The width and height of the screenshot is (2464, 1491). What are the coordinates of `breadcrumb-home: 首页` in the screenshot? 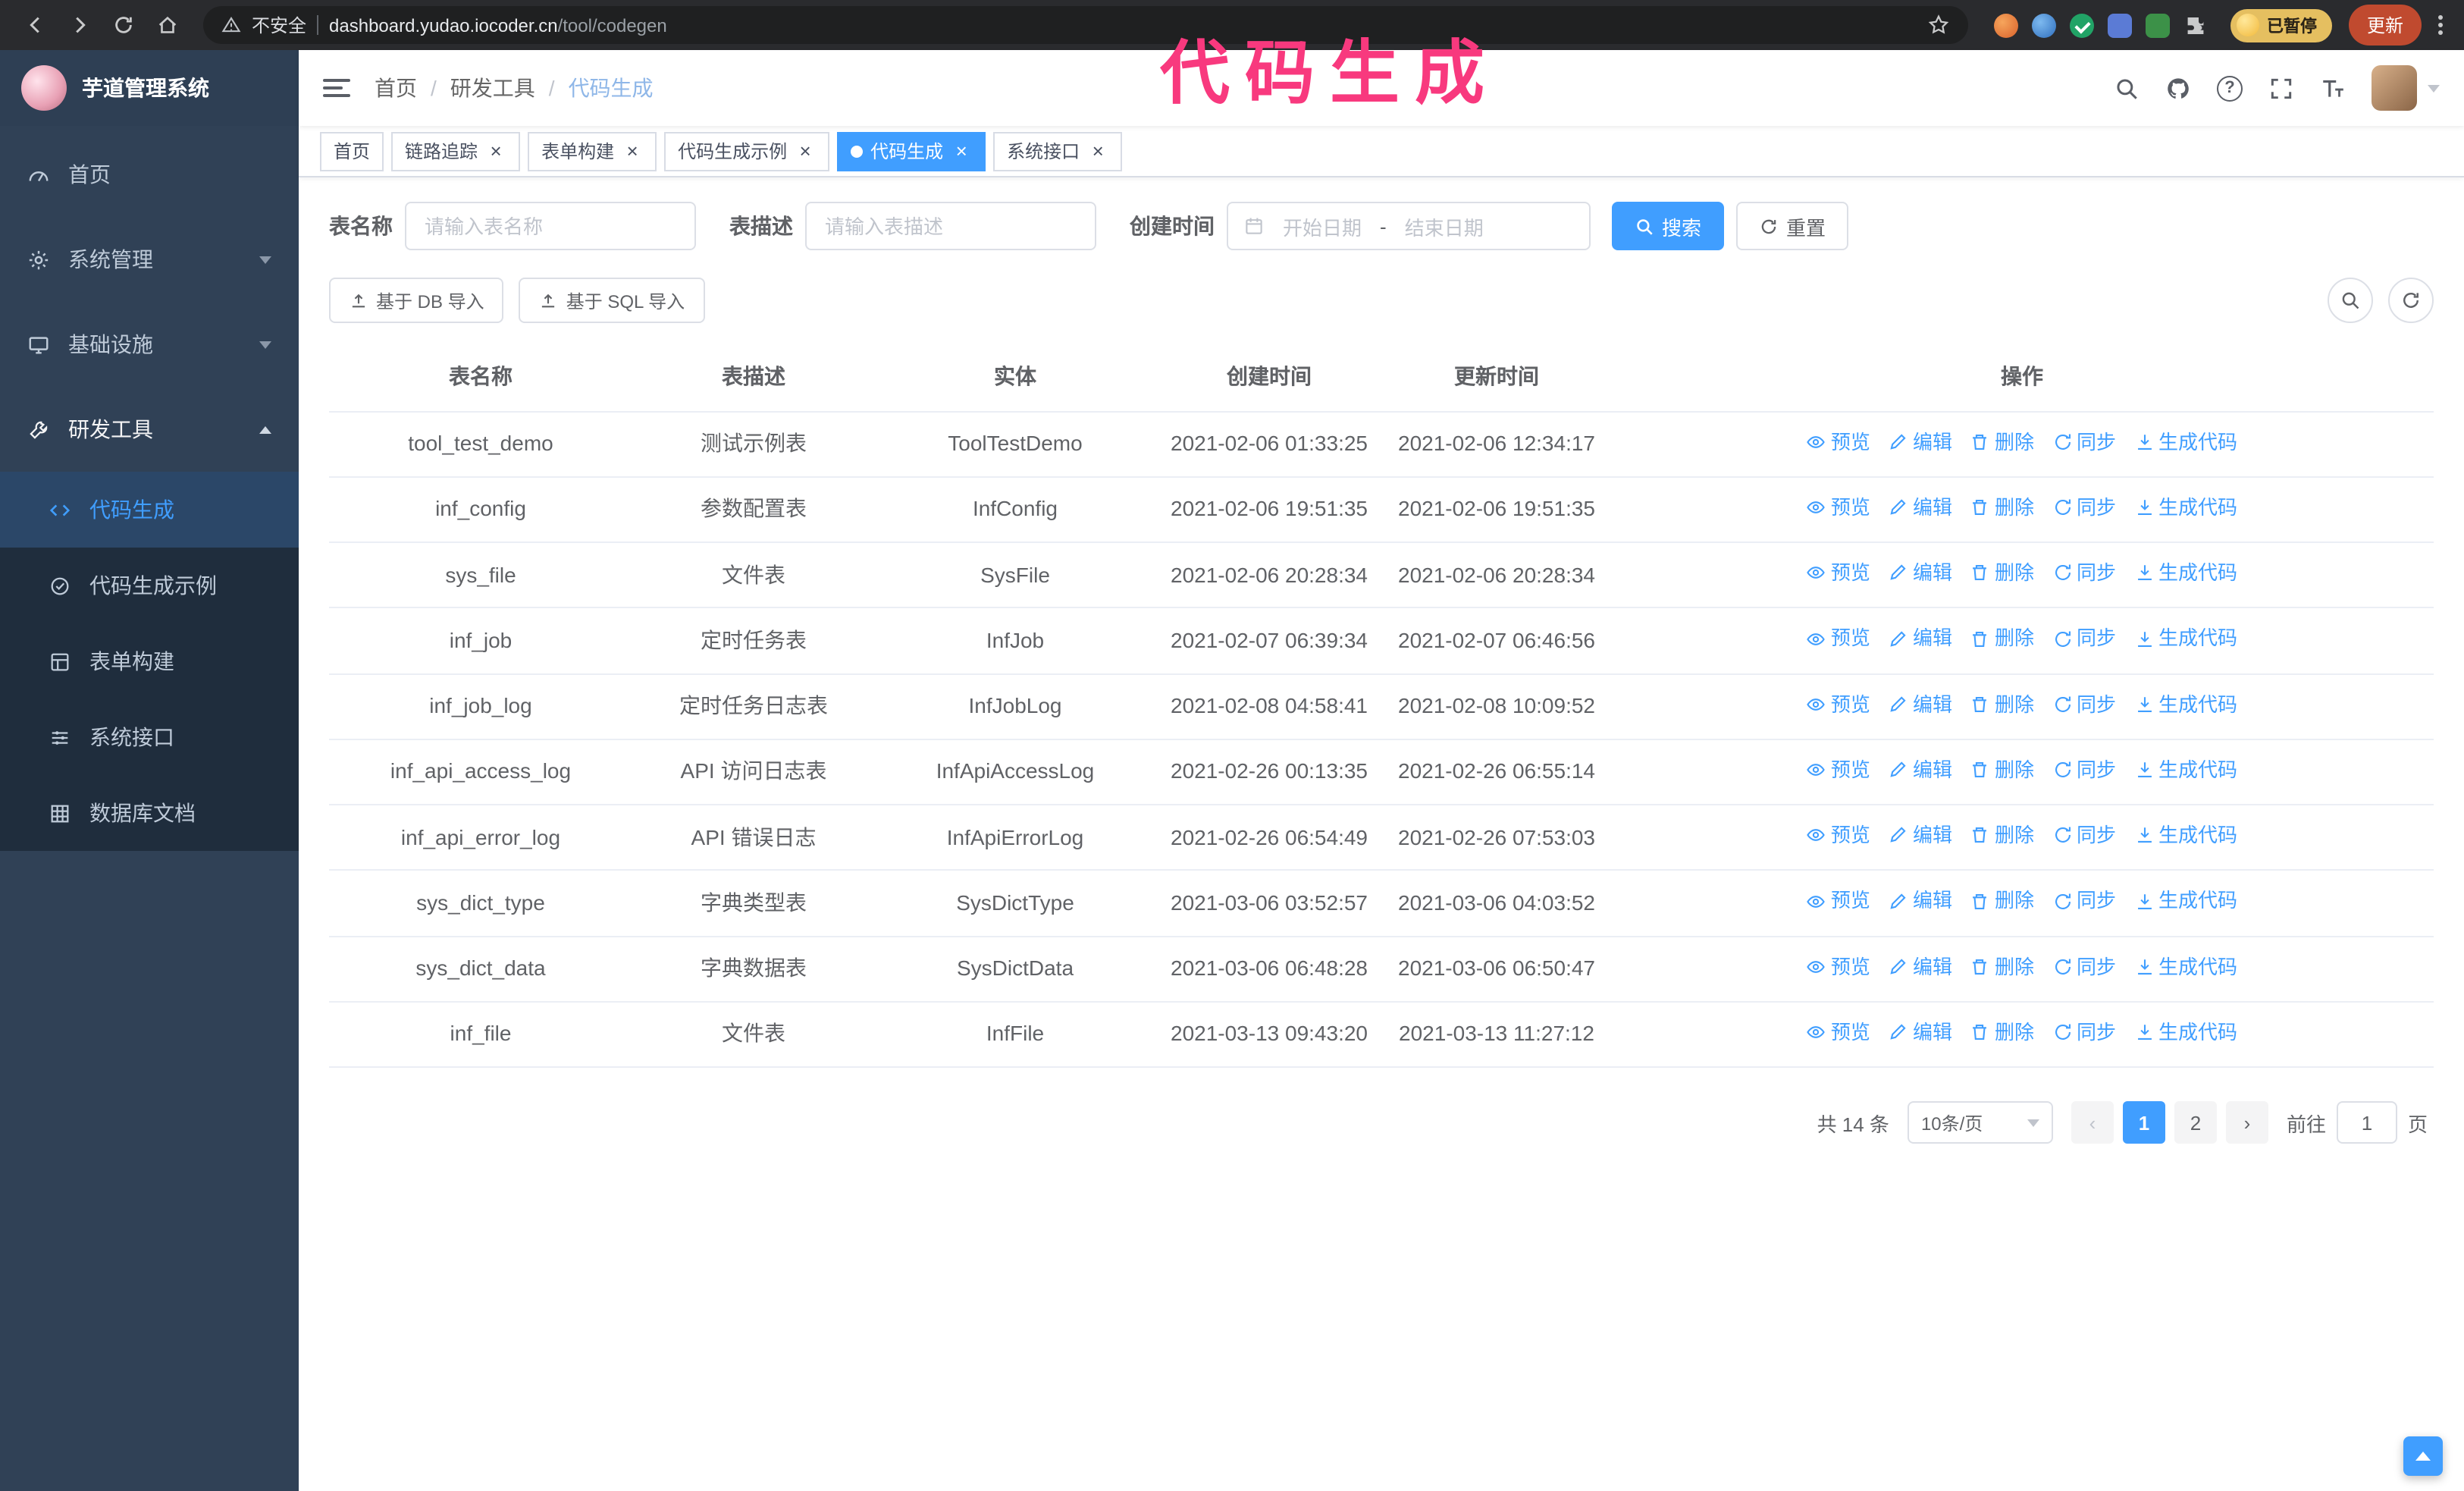 It's located at (396, 88).